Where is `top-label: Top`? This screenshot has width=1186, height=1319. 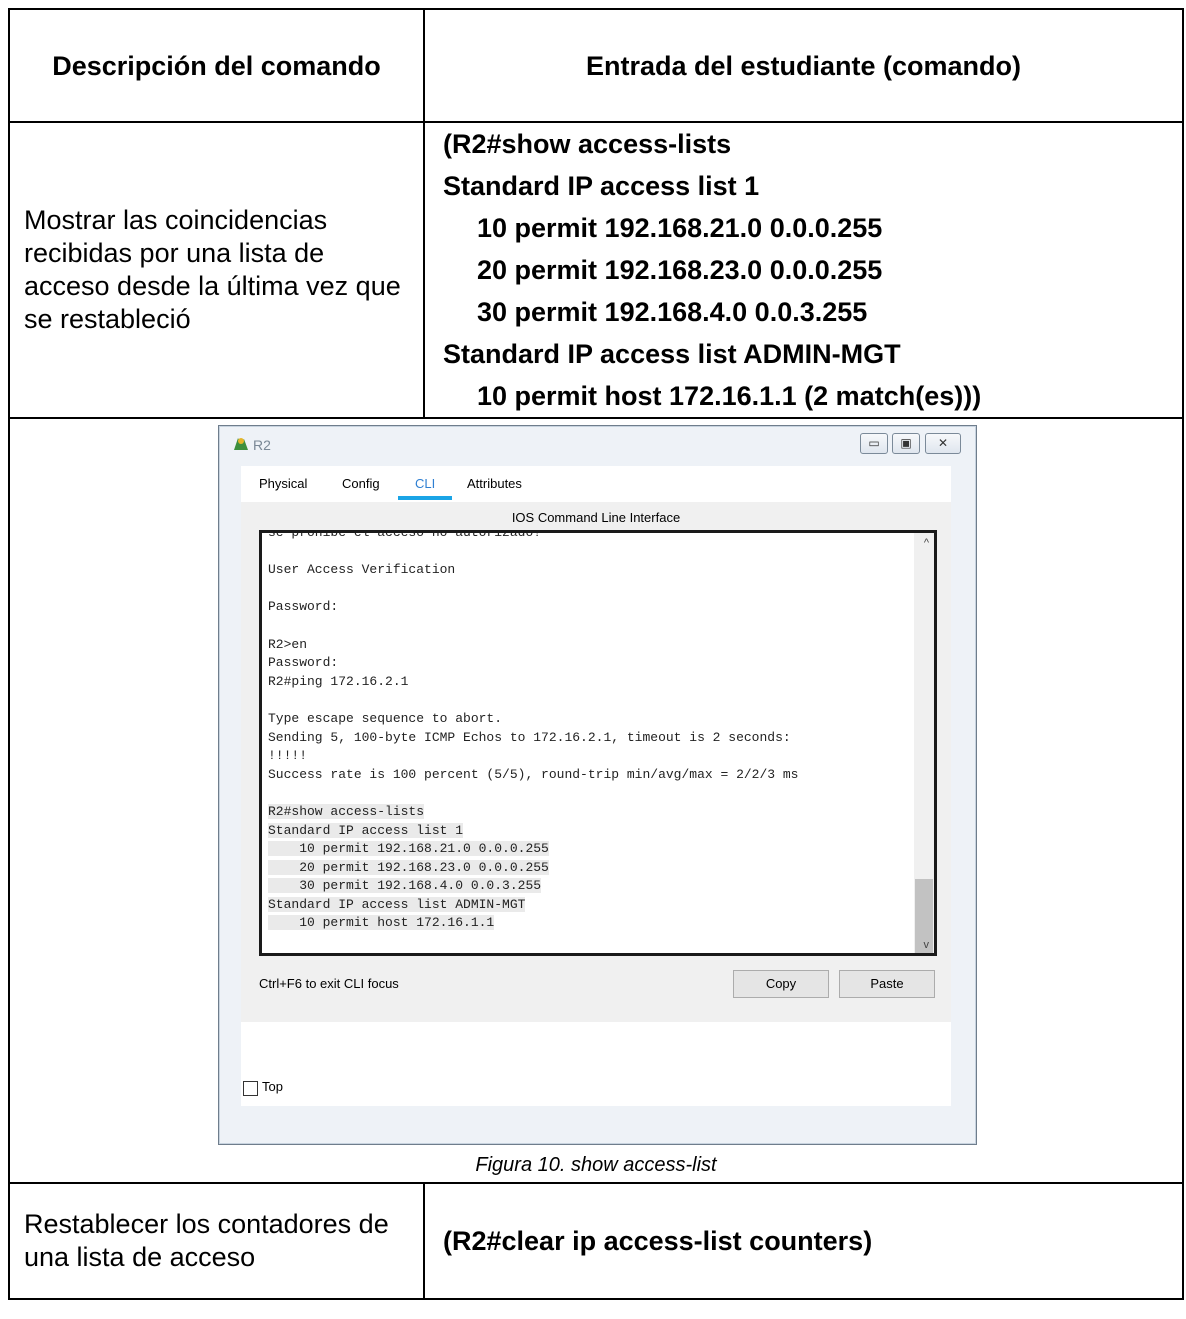 top-label: Top is located at coordinates (272, 1086).